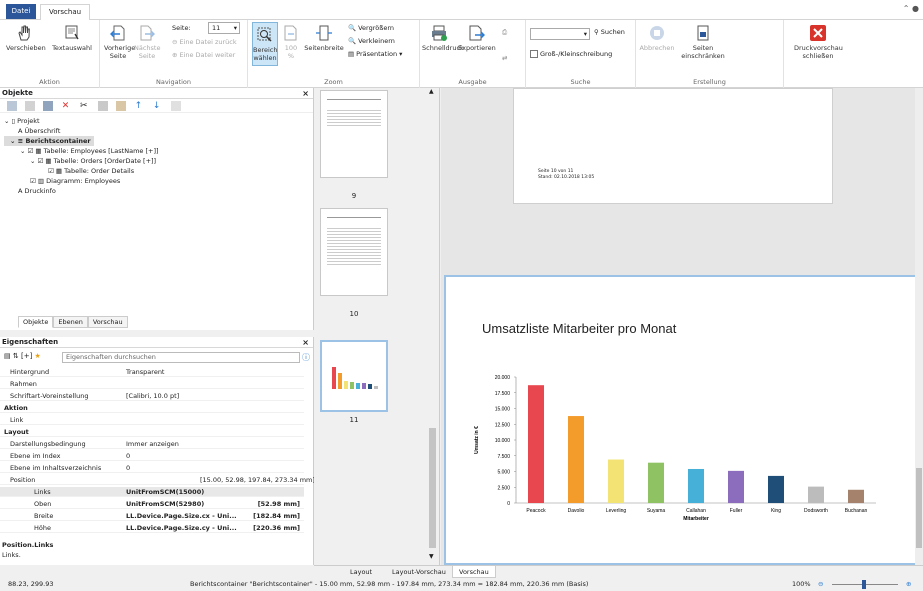  I want to click on magnifier-icon, so click(264, 34).